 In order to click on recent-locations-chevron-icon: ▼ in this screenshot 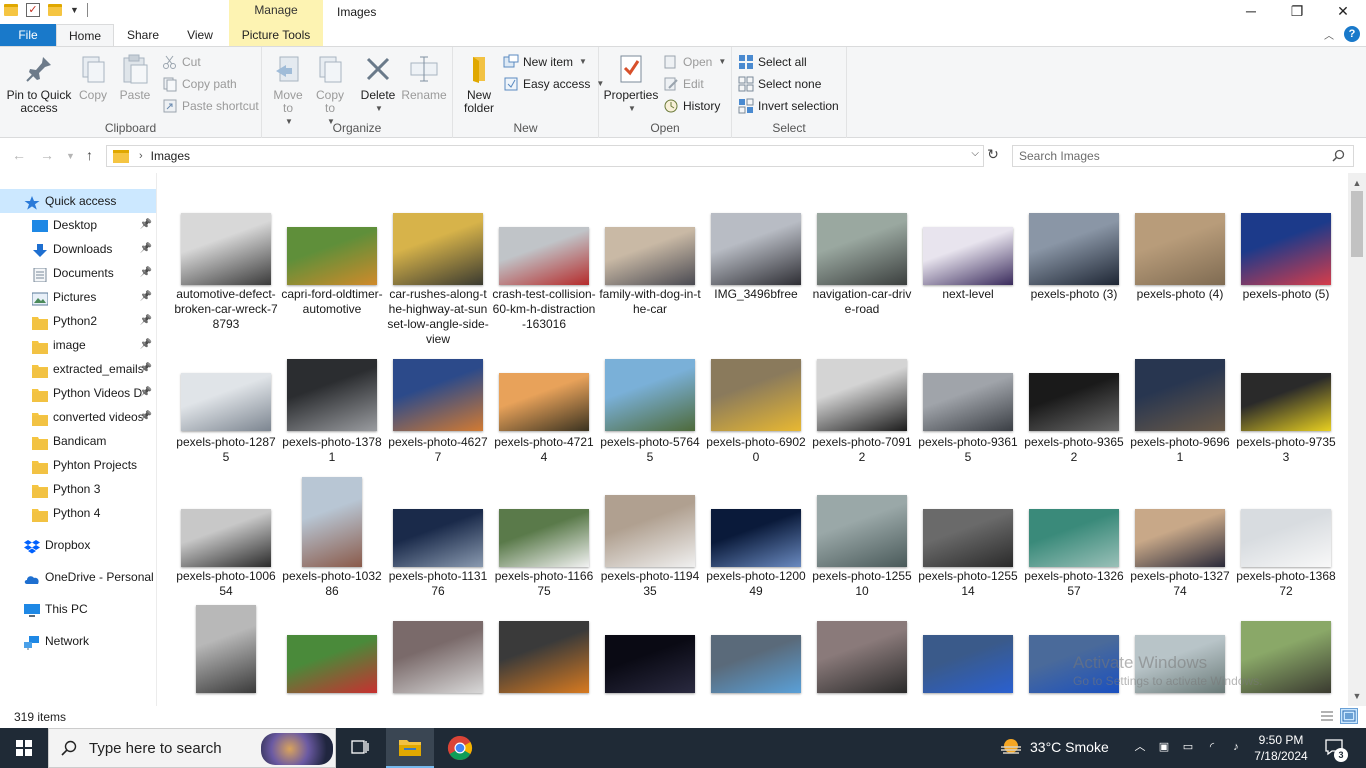, I will do `click(70, 156)`.